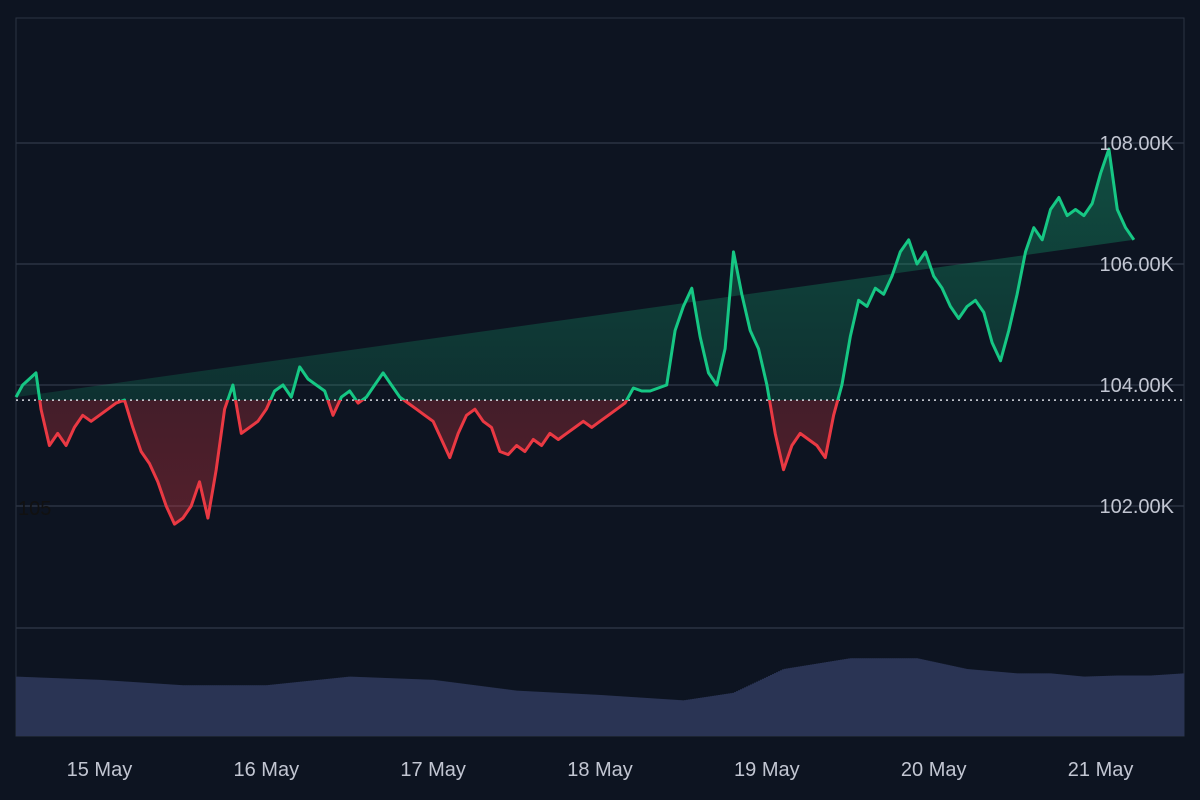 The image size is (1200, 800). I want to click on x-tick-label: 21 May, so click(1101, 770).